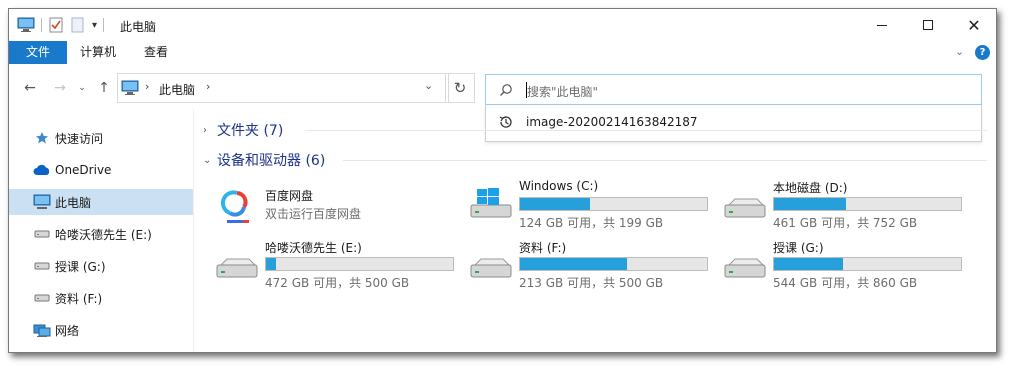  I want to click on usage-text: 472 GB 可用，共 500 GB, so click(337, 283).